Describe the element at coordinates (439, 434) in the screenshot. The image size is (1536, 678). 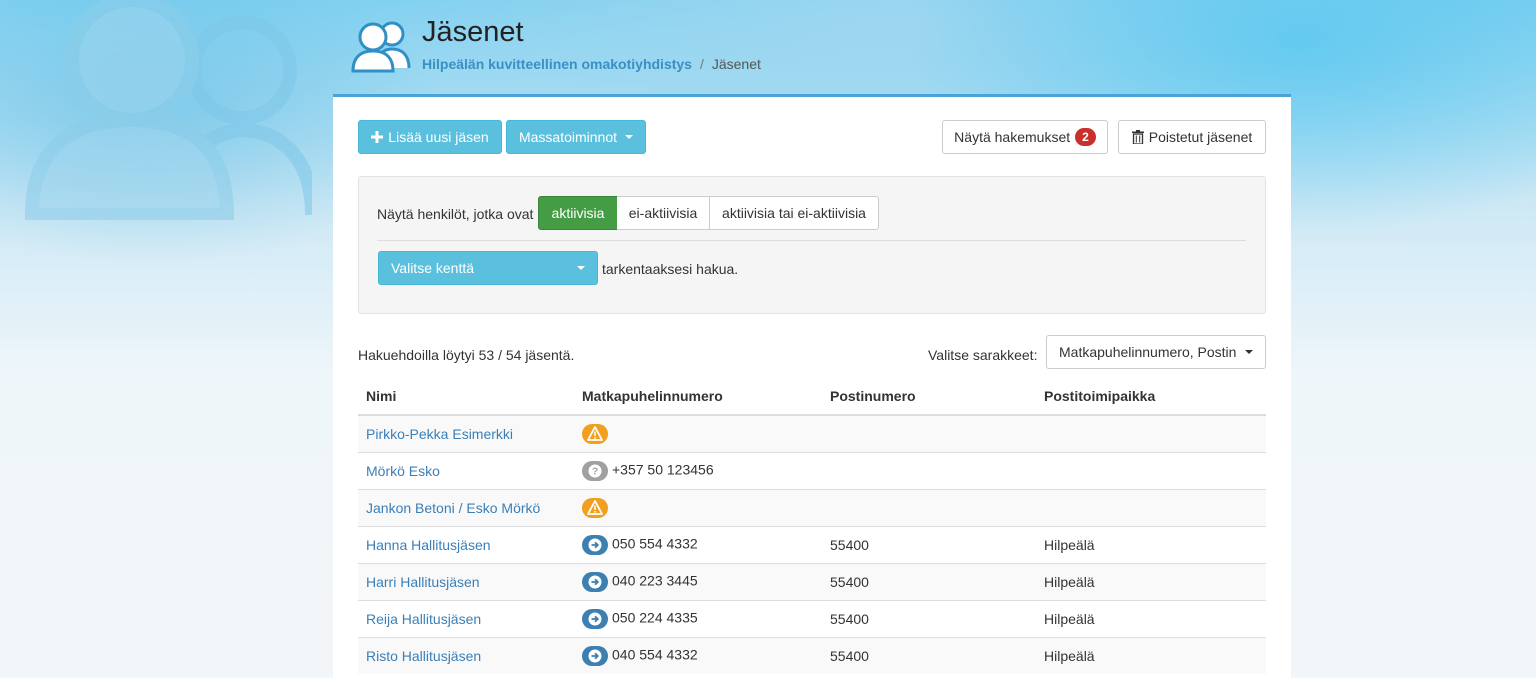
I see `member-name-link: Pirkko-Pekka Esimerkki` at that location.